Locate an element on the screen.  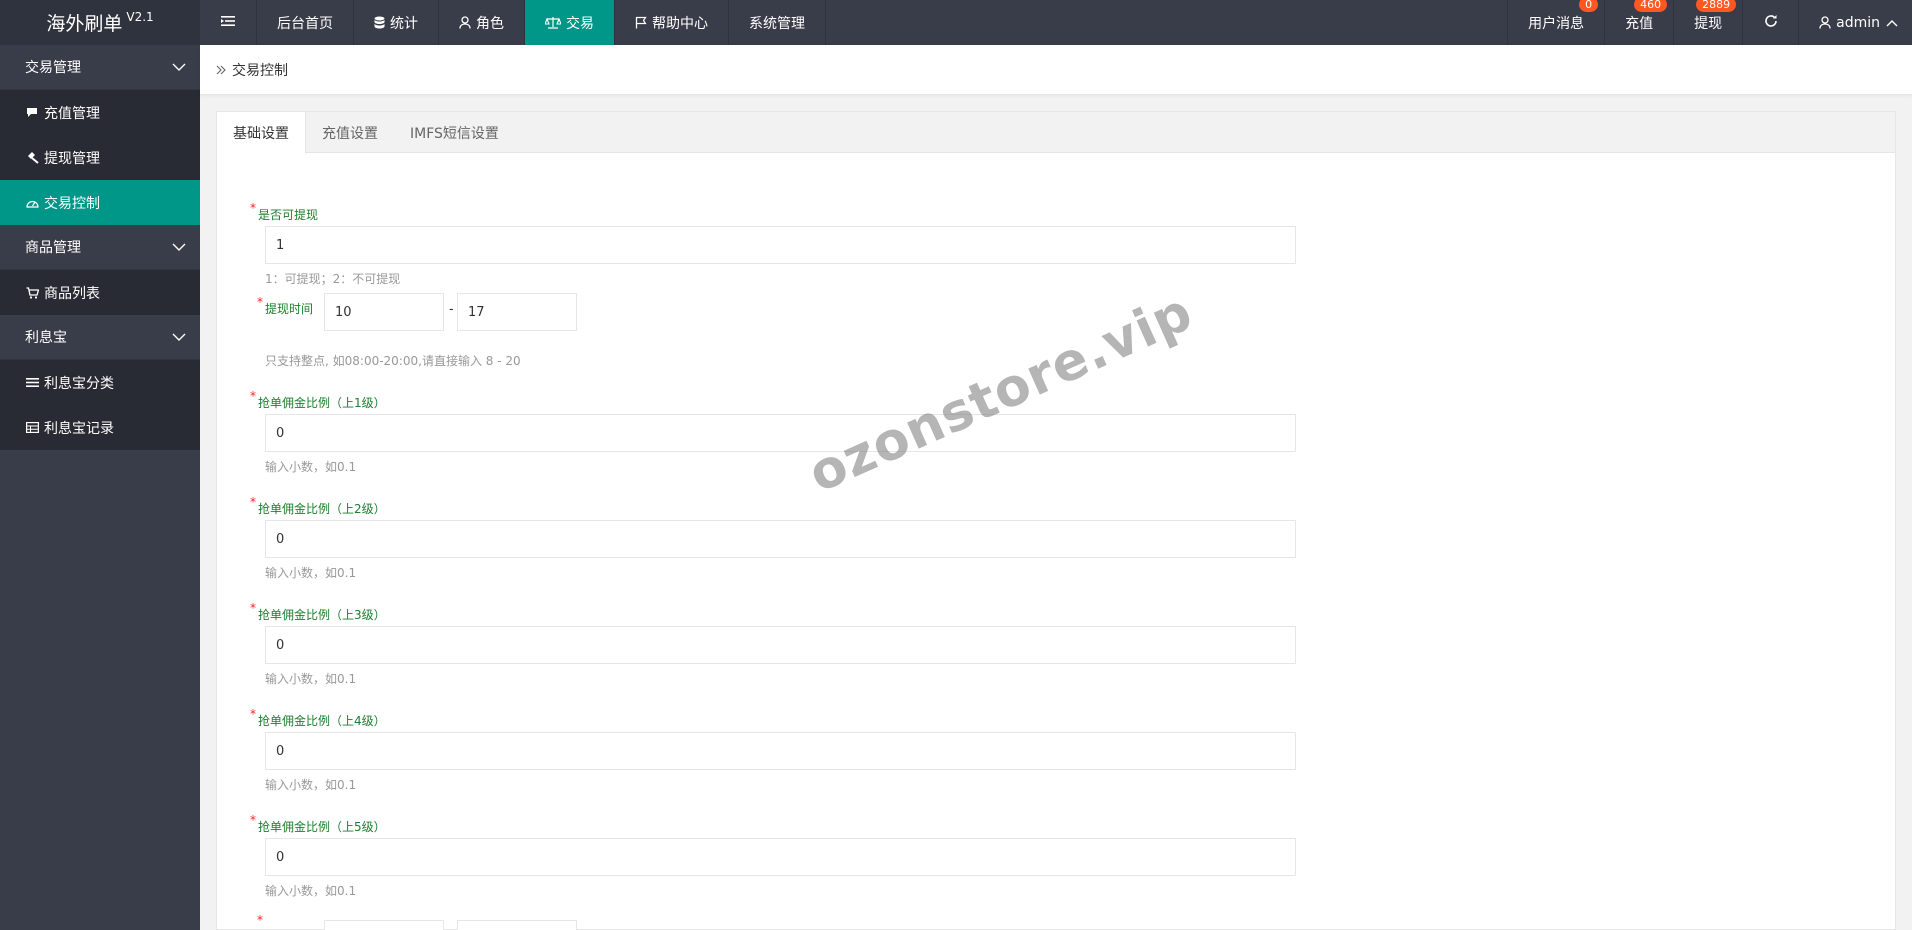
admin-user-menu: admin is located at coordinates (1855, 22).